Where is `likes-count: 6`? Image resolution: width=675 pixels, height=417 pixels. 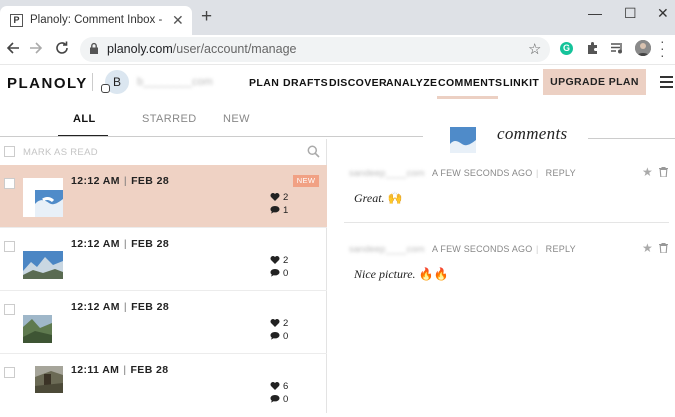 likes-count: 6 is located at coordinates (279, 386).